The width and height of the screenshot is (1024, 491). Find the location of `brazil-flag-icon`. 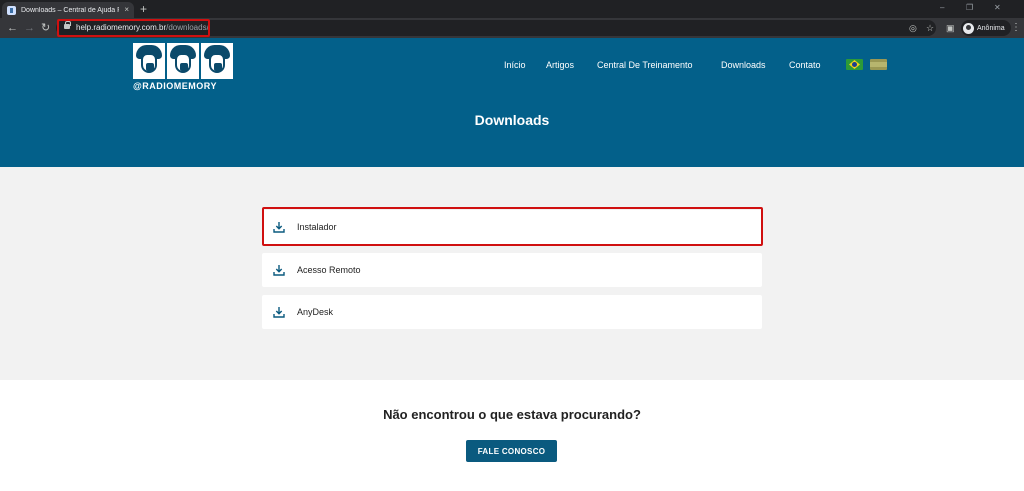

brazil-flag-icon is located at coordinates (854, 64).